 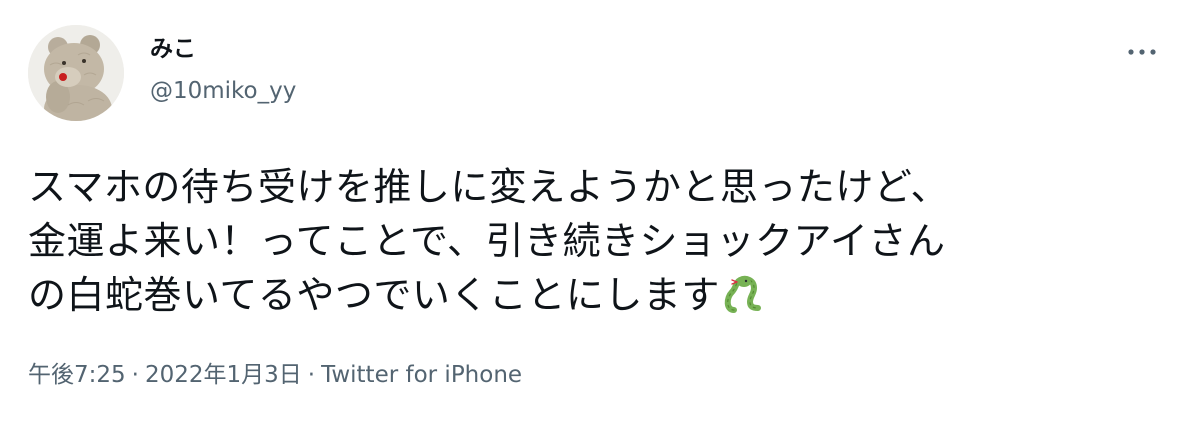 What do you see at coordinates (487, 241) in the screenshot?
I see `tweet-text-line: 金運よ来い！ってことで、引き続きショックアイさん` at bounding box center [487, 241].